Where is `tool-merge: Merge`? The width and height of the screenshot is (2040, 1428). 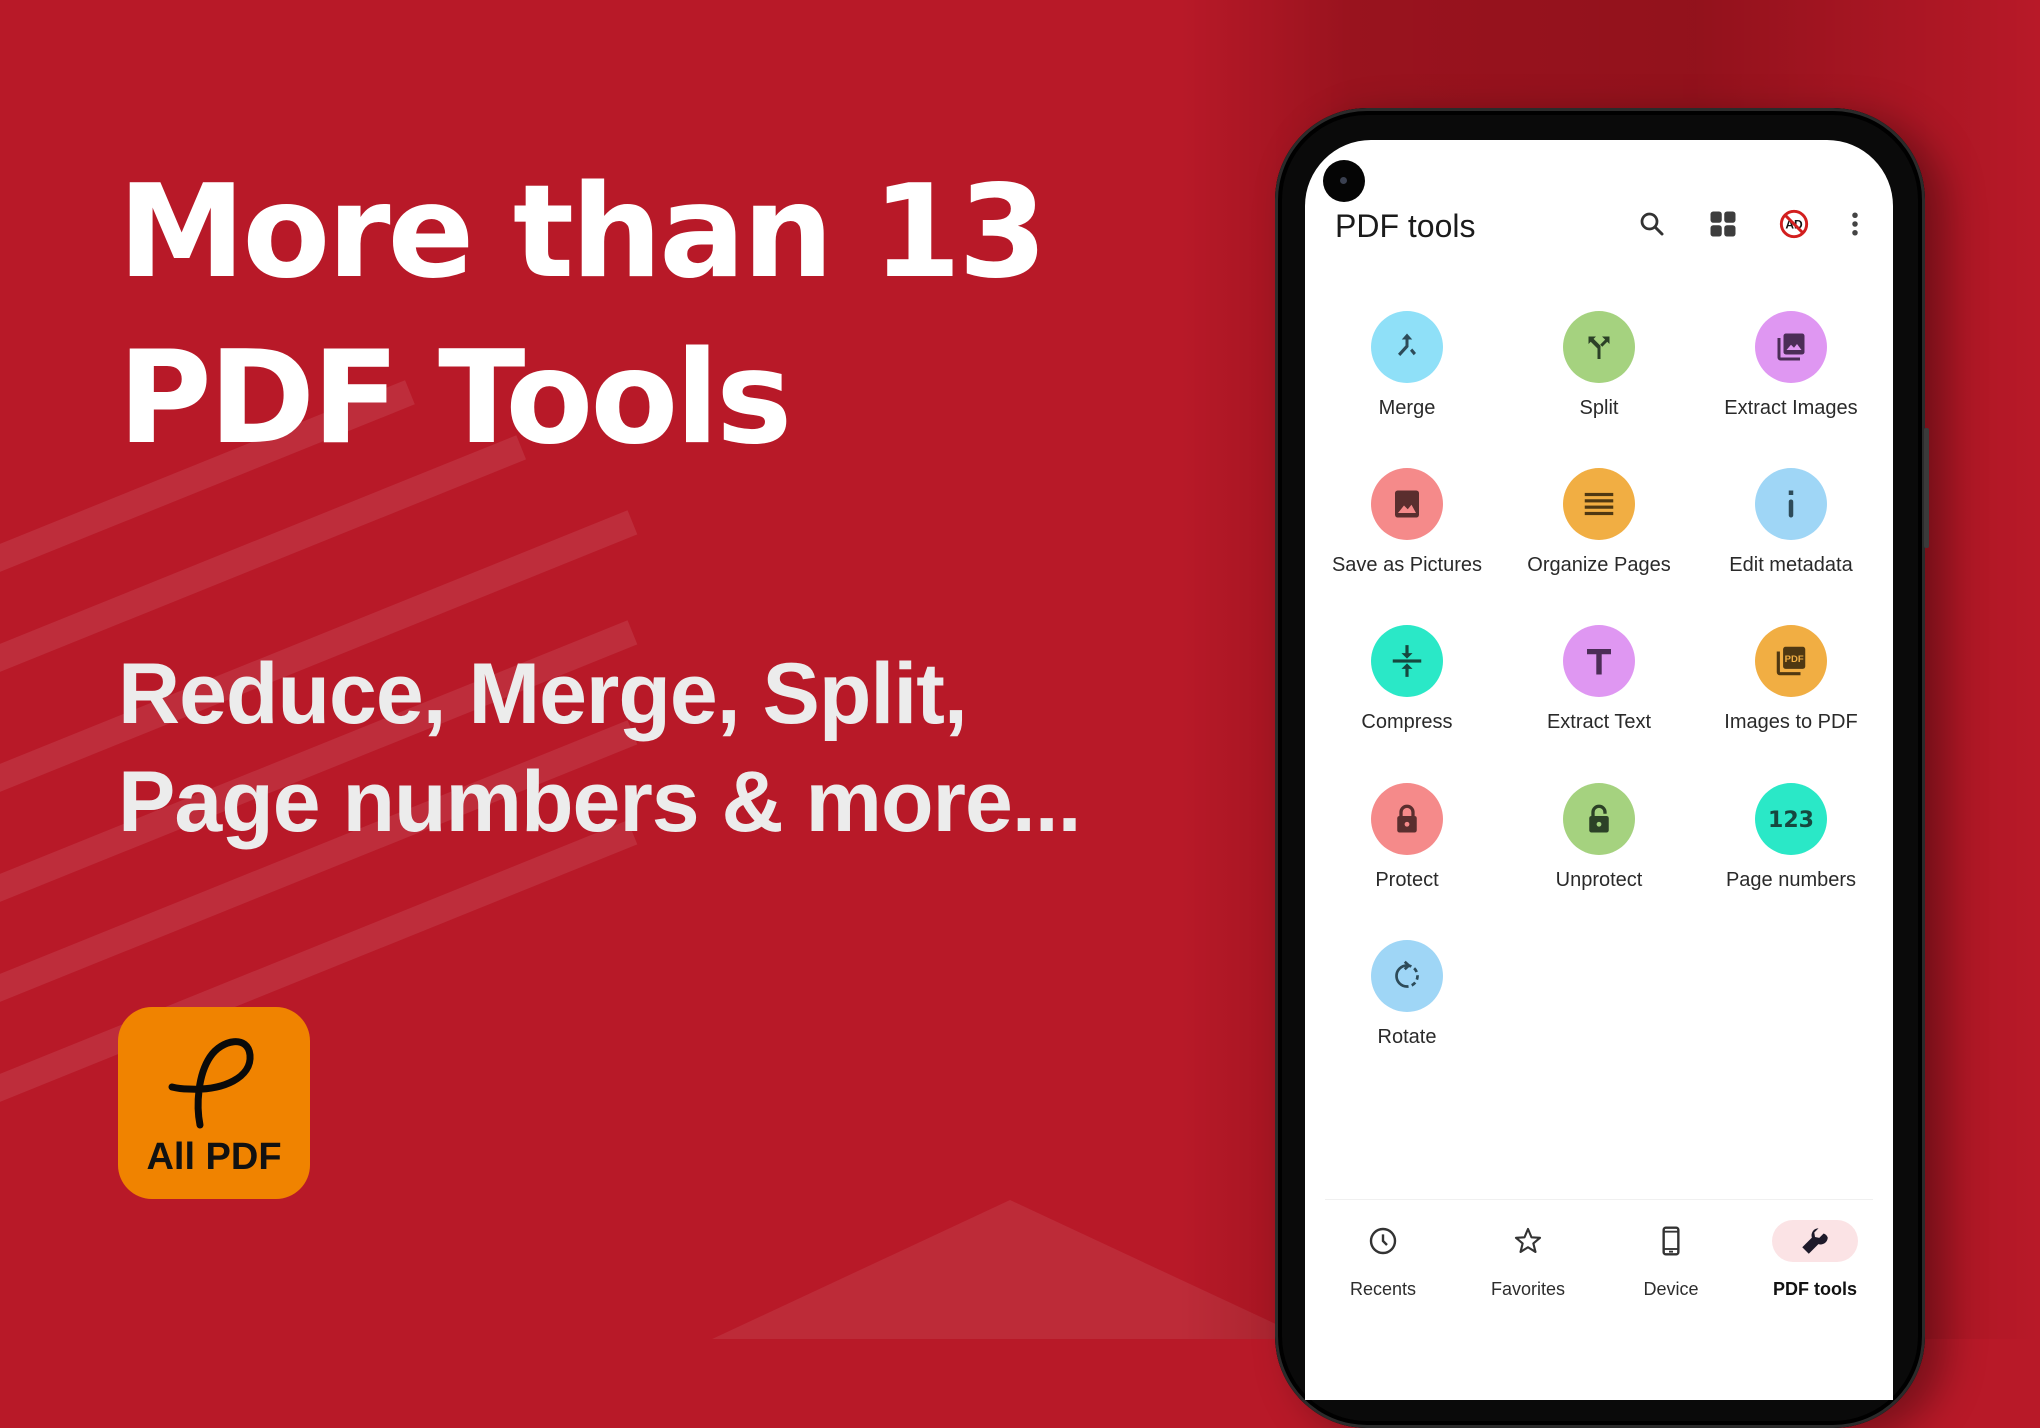
tool-merge: Merge is located at coordinates (1407, 376).